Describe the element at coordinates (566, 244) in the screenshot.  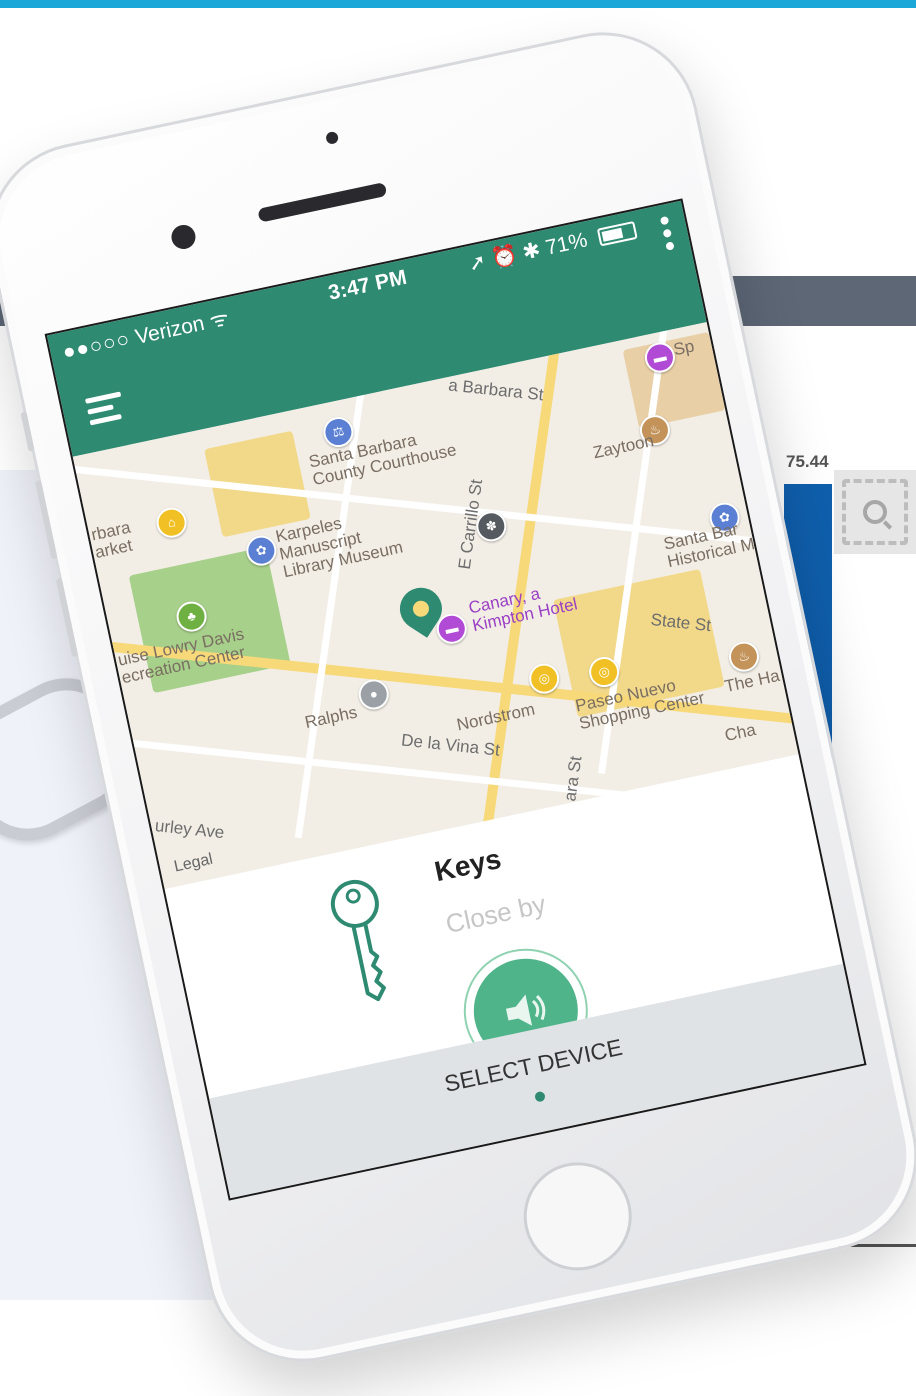
I see `battery-percent: 71%` at that location.